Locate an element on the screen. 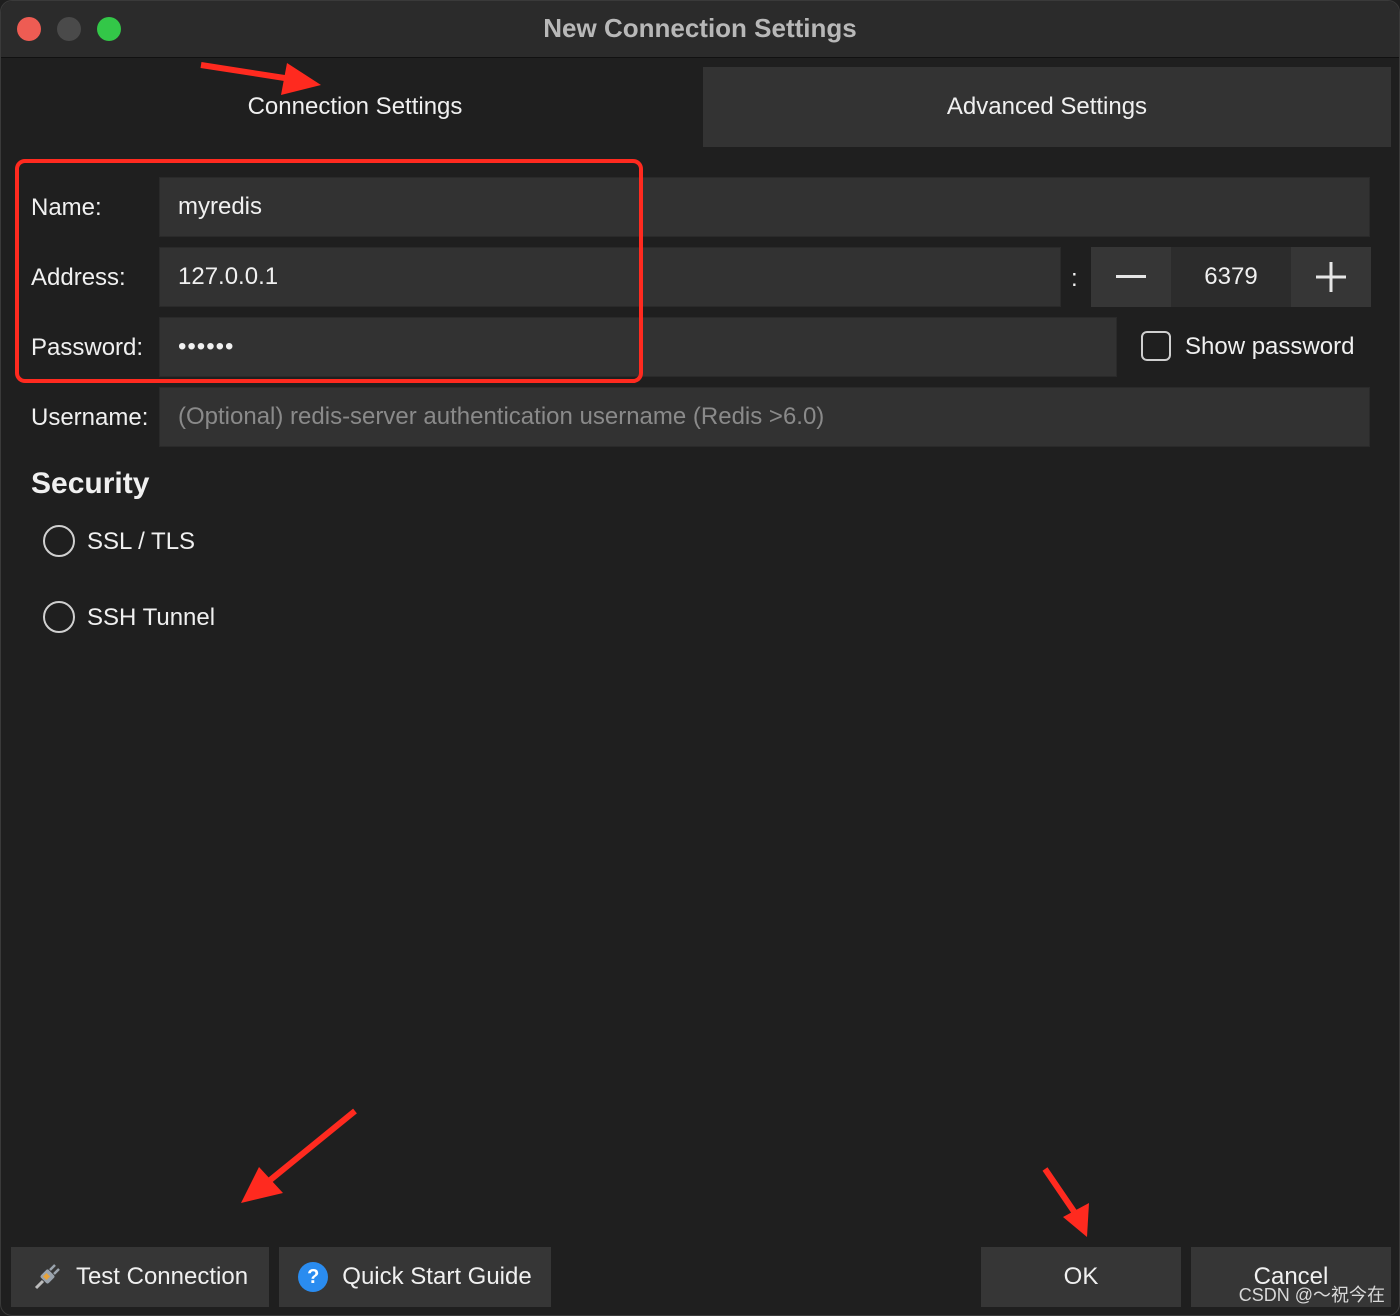 This screenshot has width=1400, height=1316. watermark: CSDN @～祝今在 is located at coordinates (1311, 1295).